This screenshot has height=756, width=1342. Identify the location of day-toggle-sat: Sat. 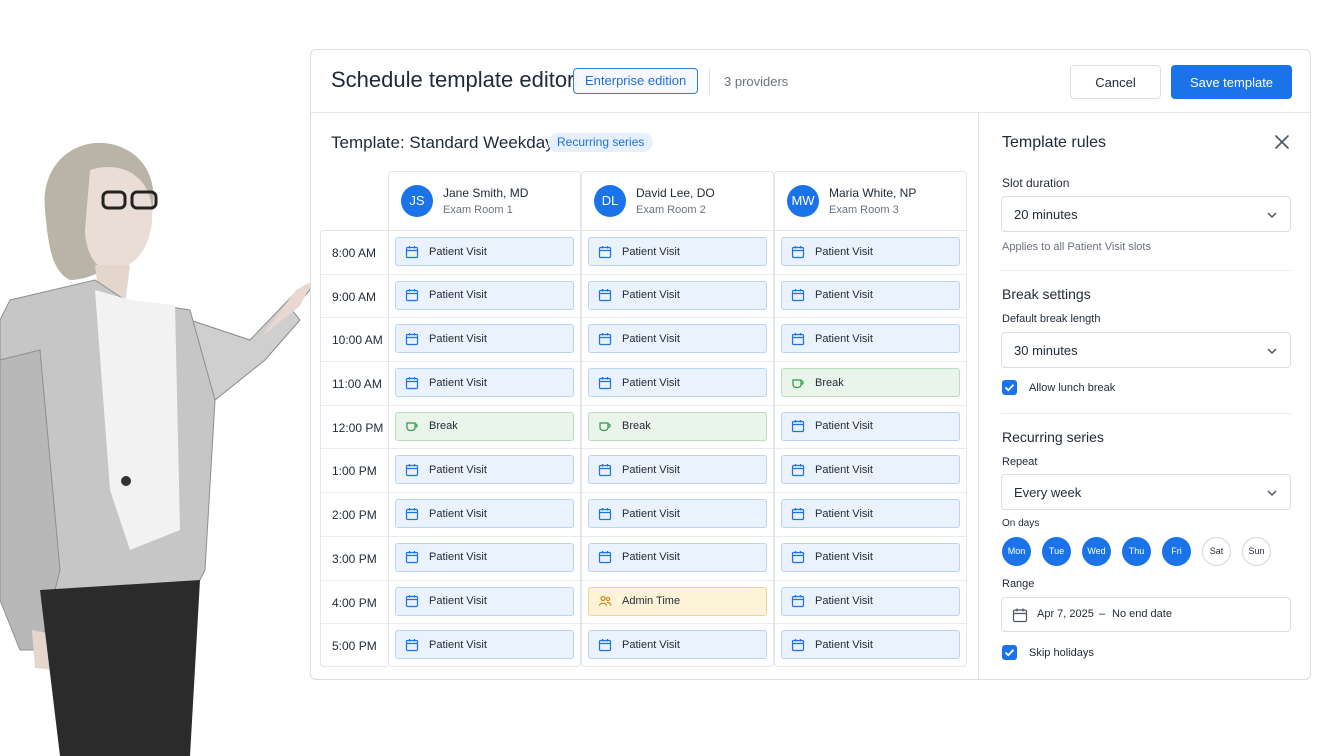
(1216, 551).